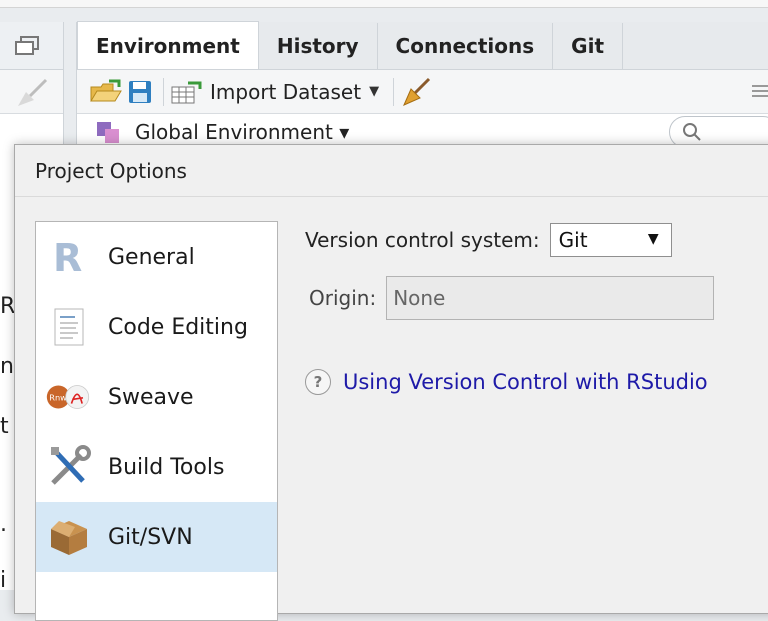 The height and width of the screenshot is (621, 768). What do you see at coordinates (7, 366) in the screenshot?
I see `console-text-fragment: n` at bounding box center [7, 366].